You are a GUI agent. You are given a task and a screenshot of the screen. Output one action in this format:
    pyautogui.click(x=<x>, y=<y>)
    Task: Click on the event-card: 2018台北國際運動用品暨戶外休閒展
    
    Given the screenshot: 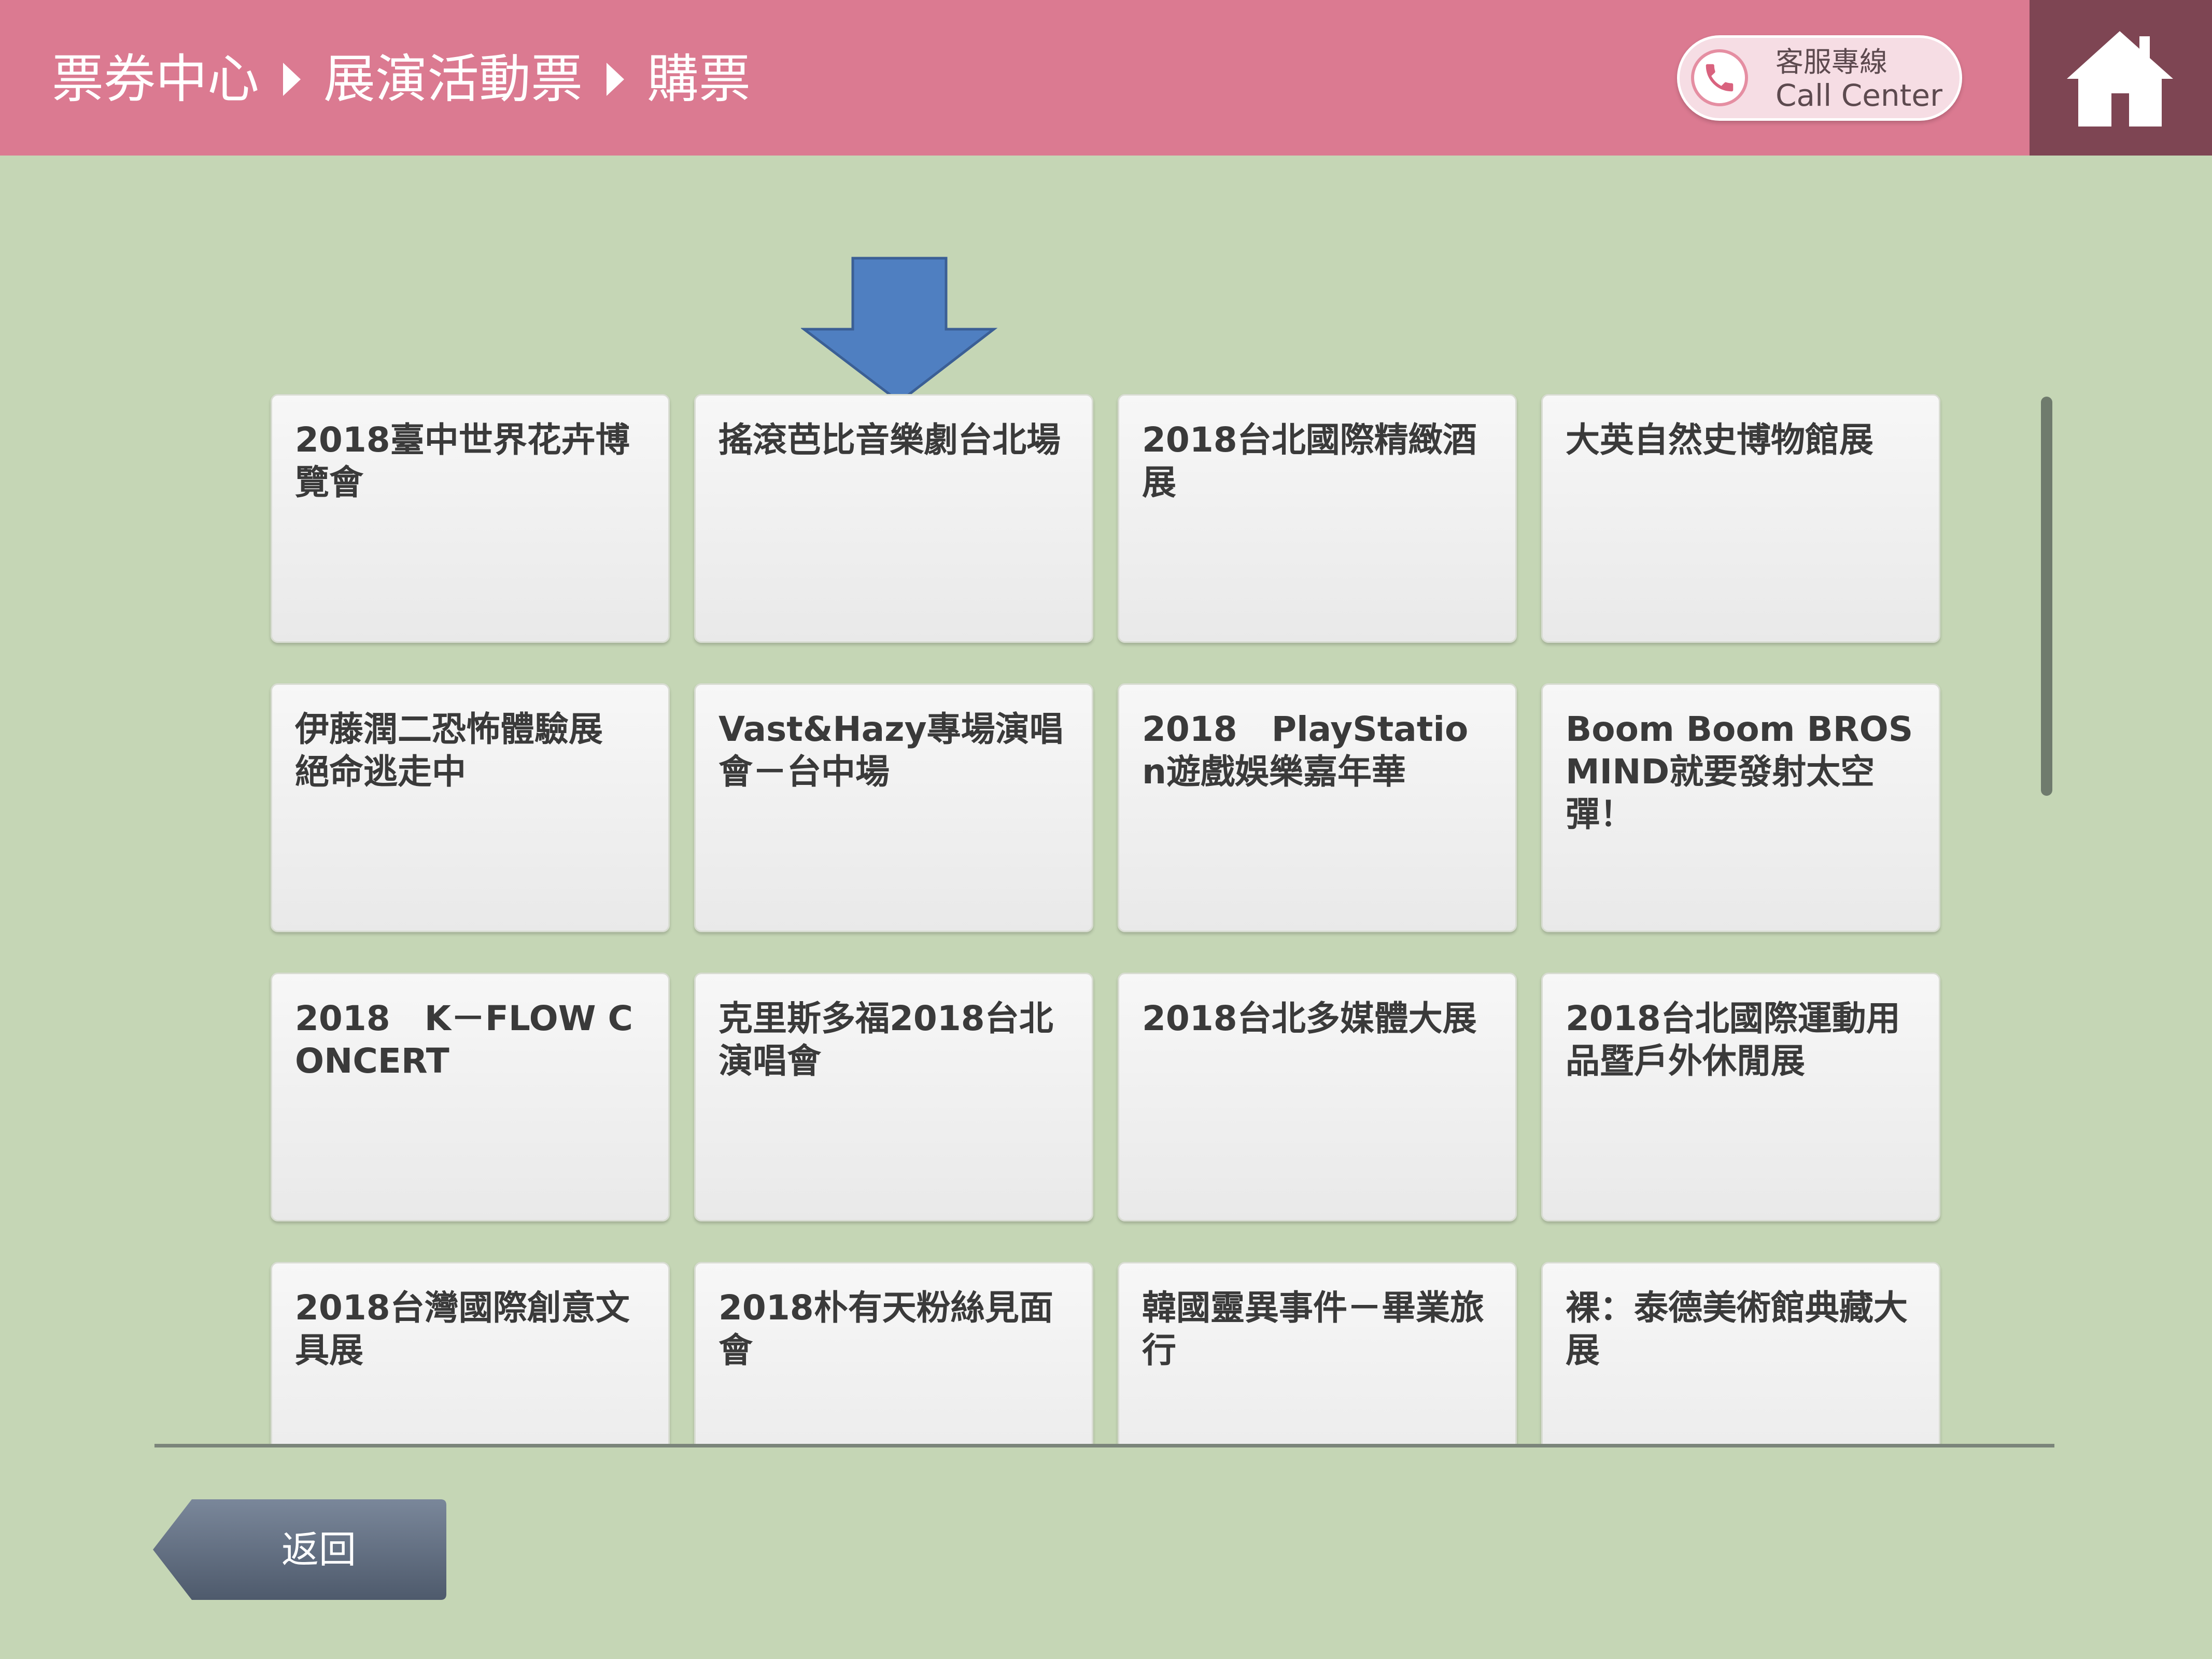 What is the action you would take?
    pyautogui.click(x=1740, y=1097)
    